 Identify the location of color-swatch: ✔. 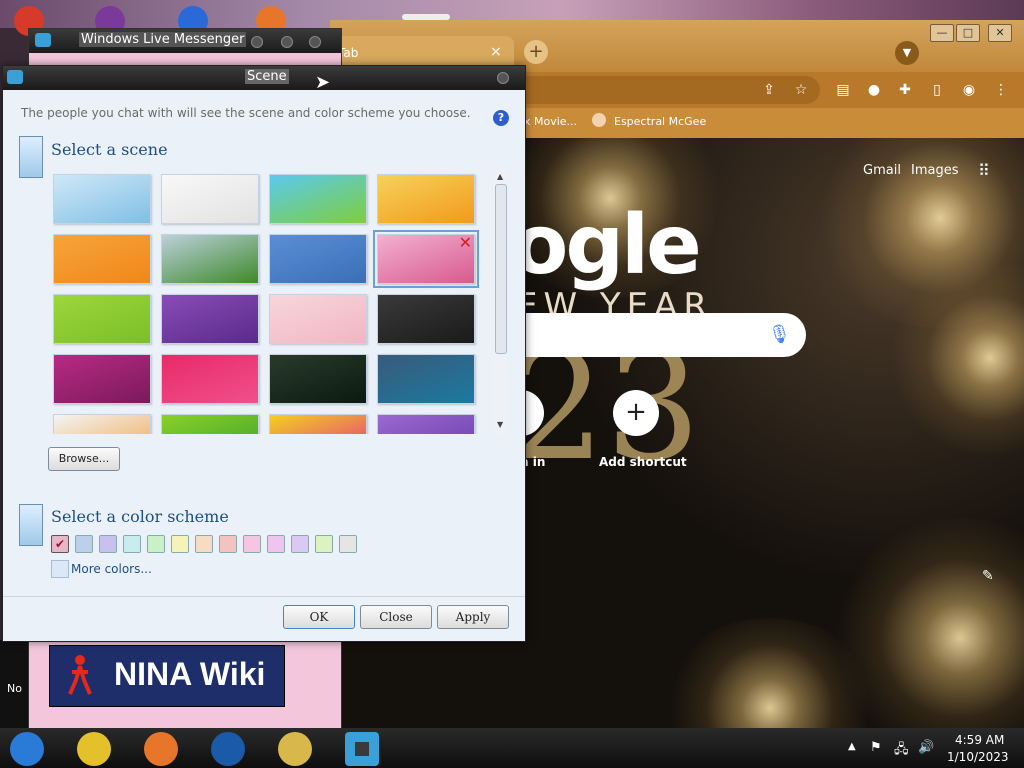
(60, 544).